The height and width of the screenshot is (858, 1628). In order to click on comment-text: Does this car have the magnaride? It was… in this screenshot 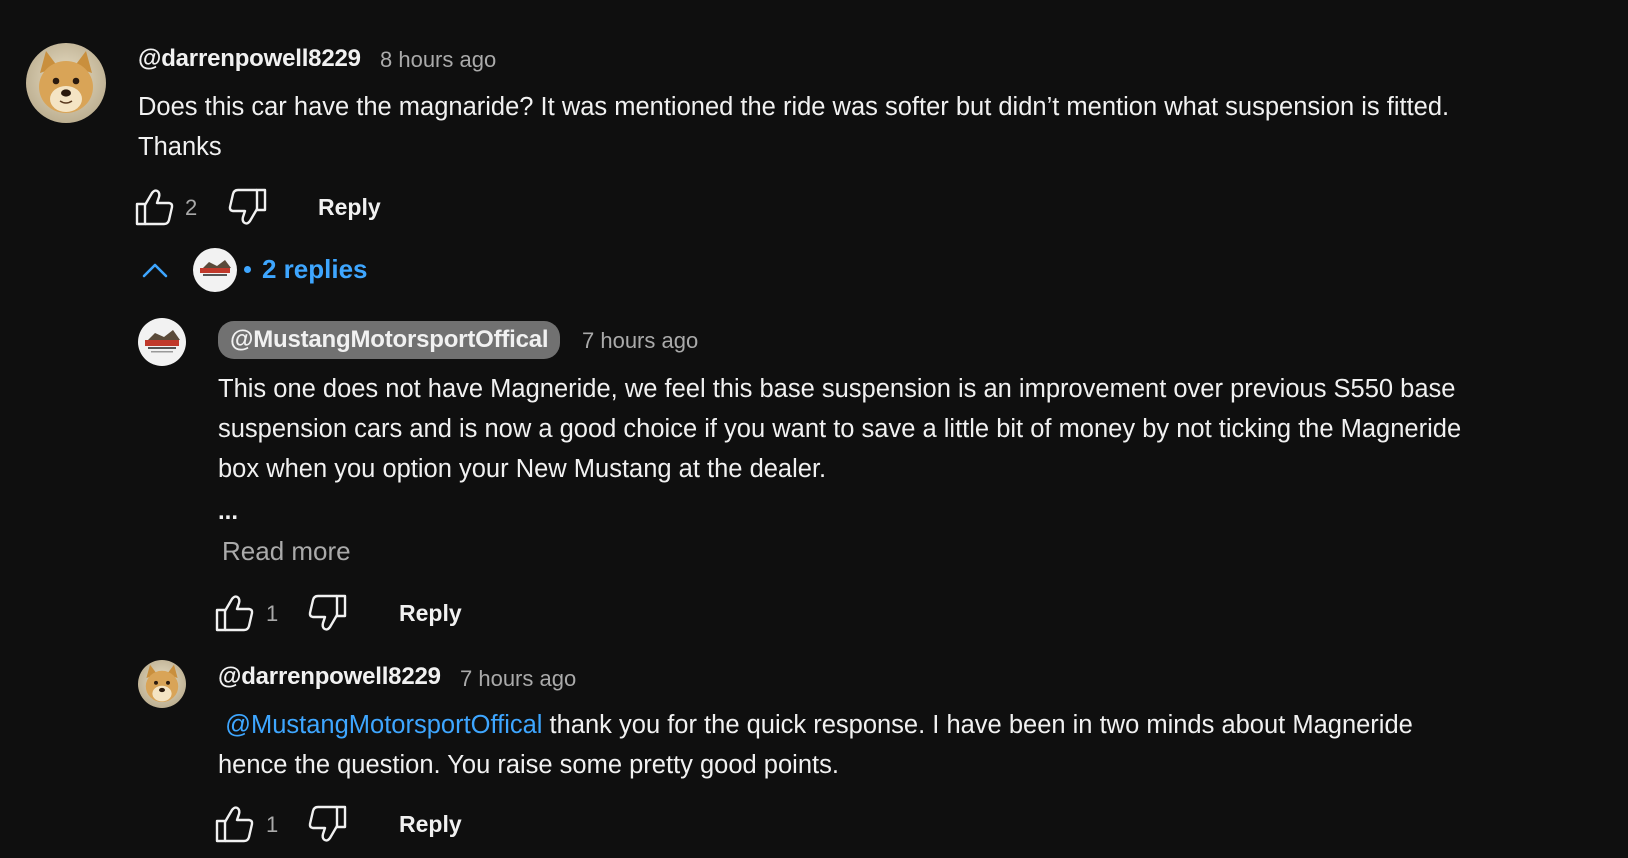, I will do `click(793, 127)`.